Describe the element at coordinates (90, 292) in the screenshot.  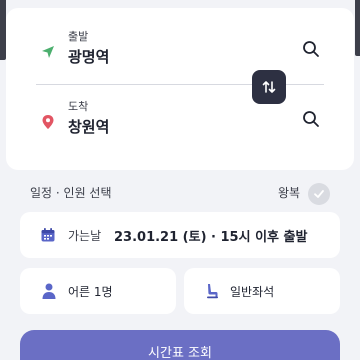
I see `passenger-label: 어른 1명` at that location.